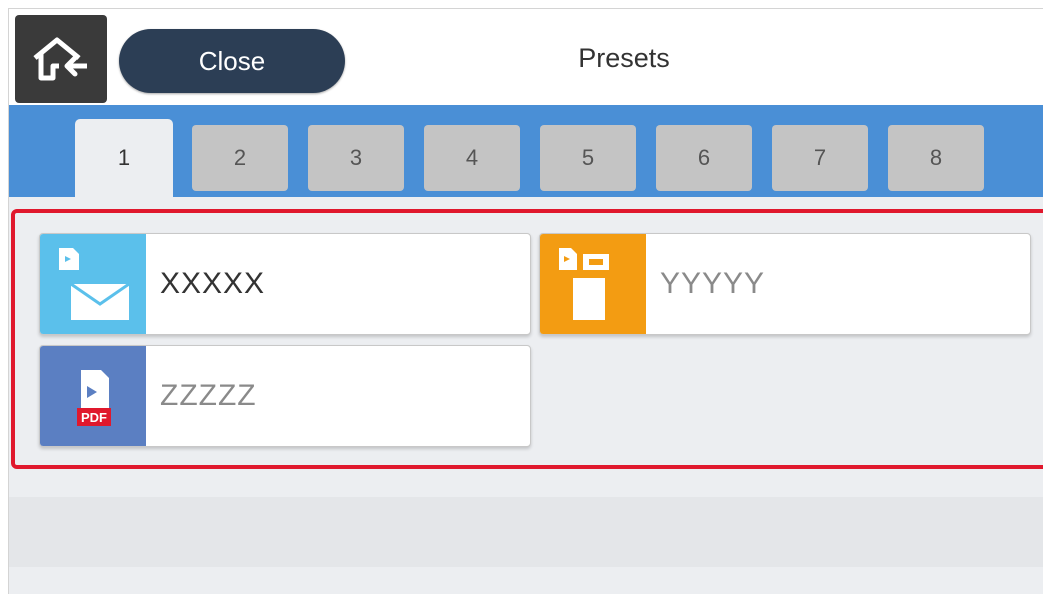  I want to click on empty-area, so click(526, 532).